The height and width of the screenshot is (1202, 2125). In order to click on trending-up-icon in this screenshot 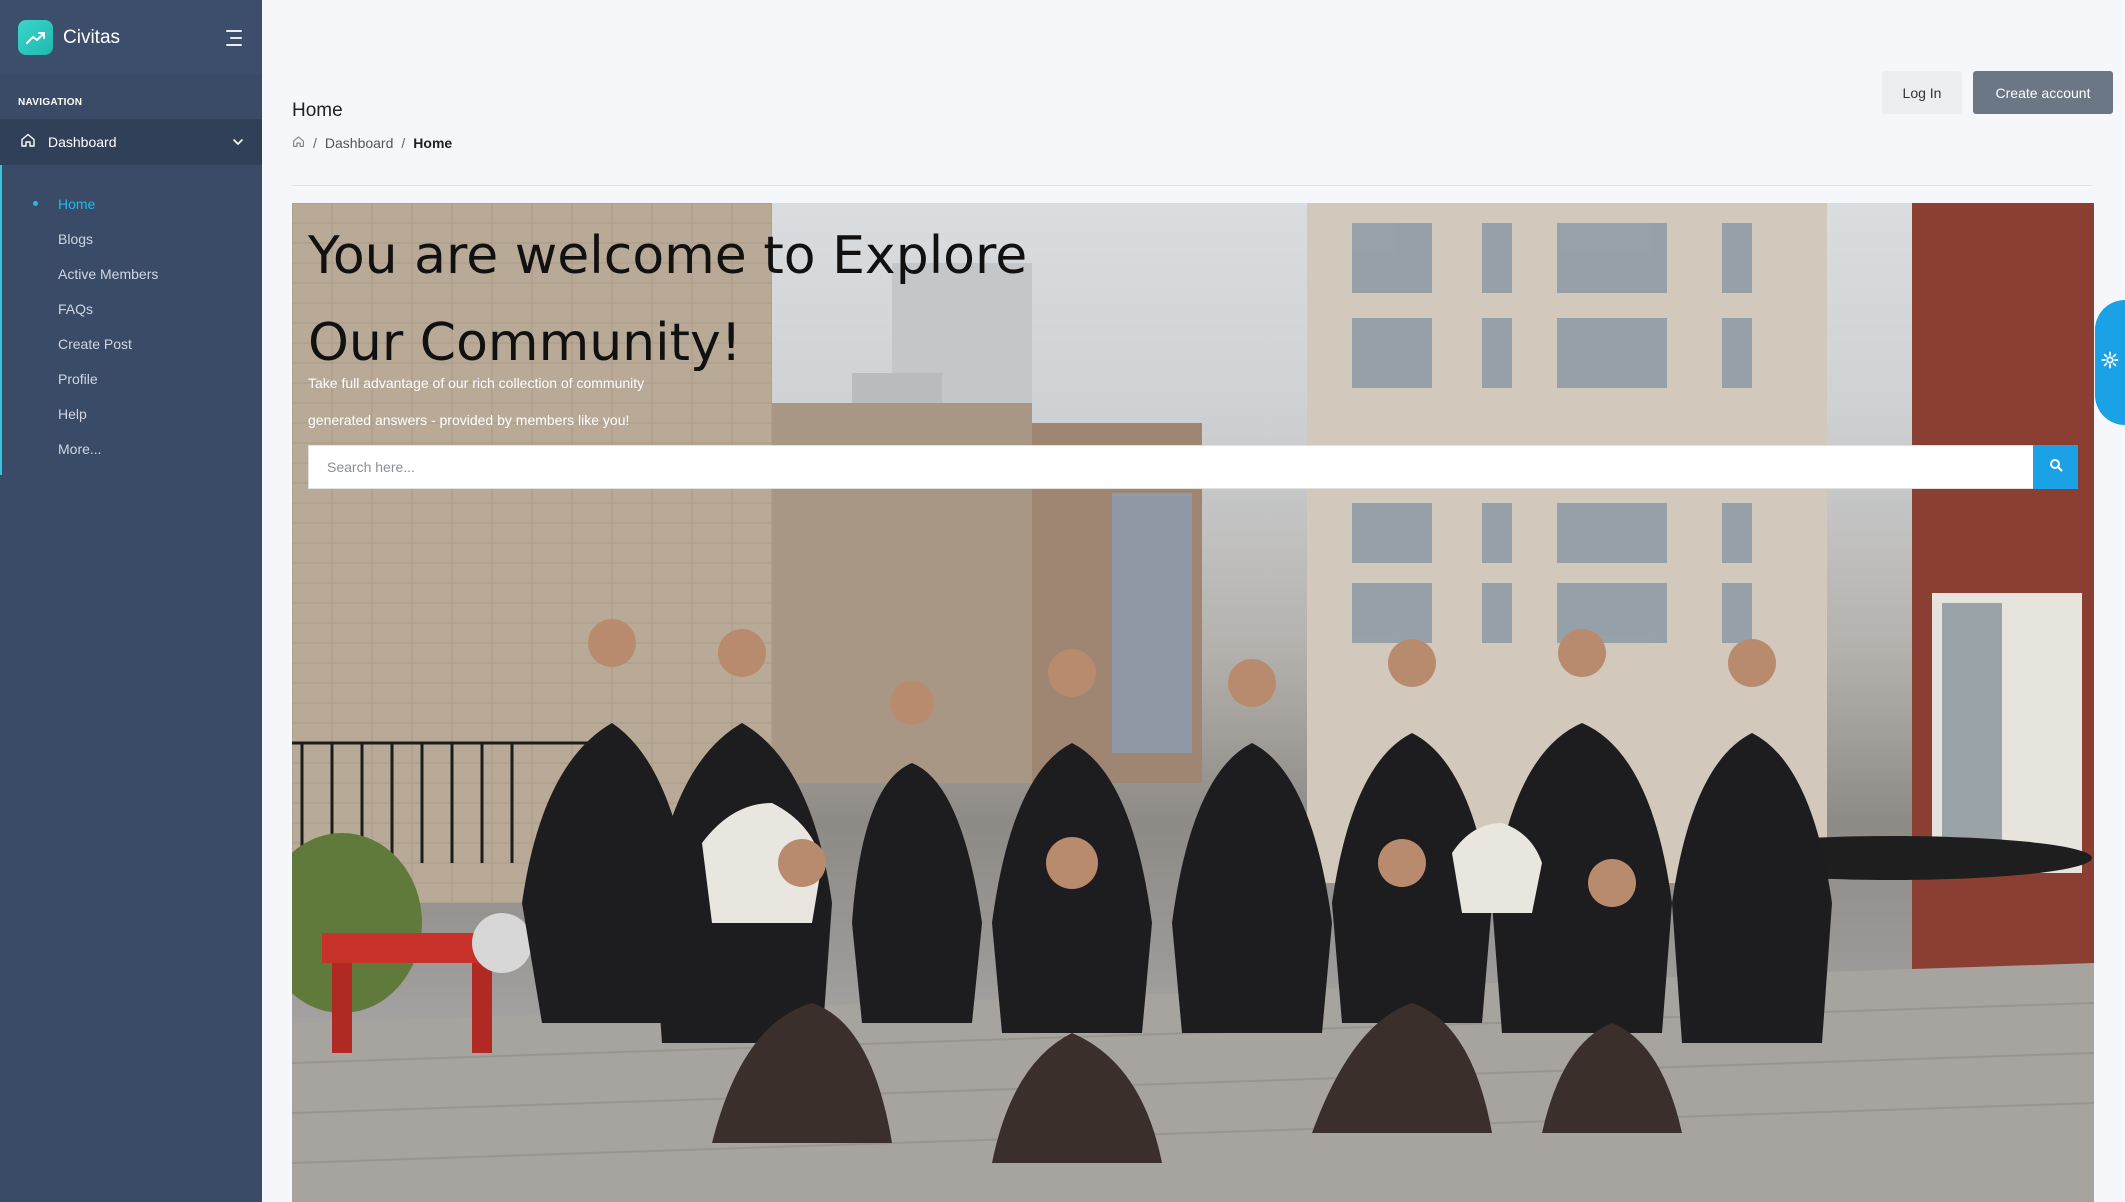, I will do `click(35, 37)`.